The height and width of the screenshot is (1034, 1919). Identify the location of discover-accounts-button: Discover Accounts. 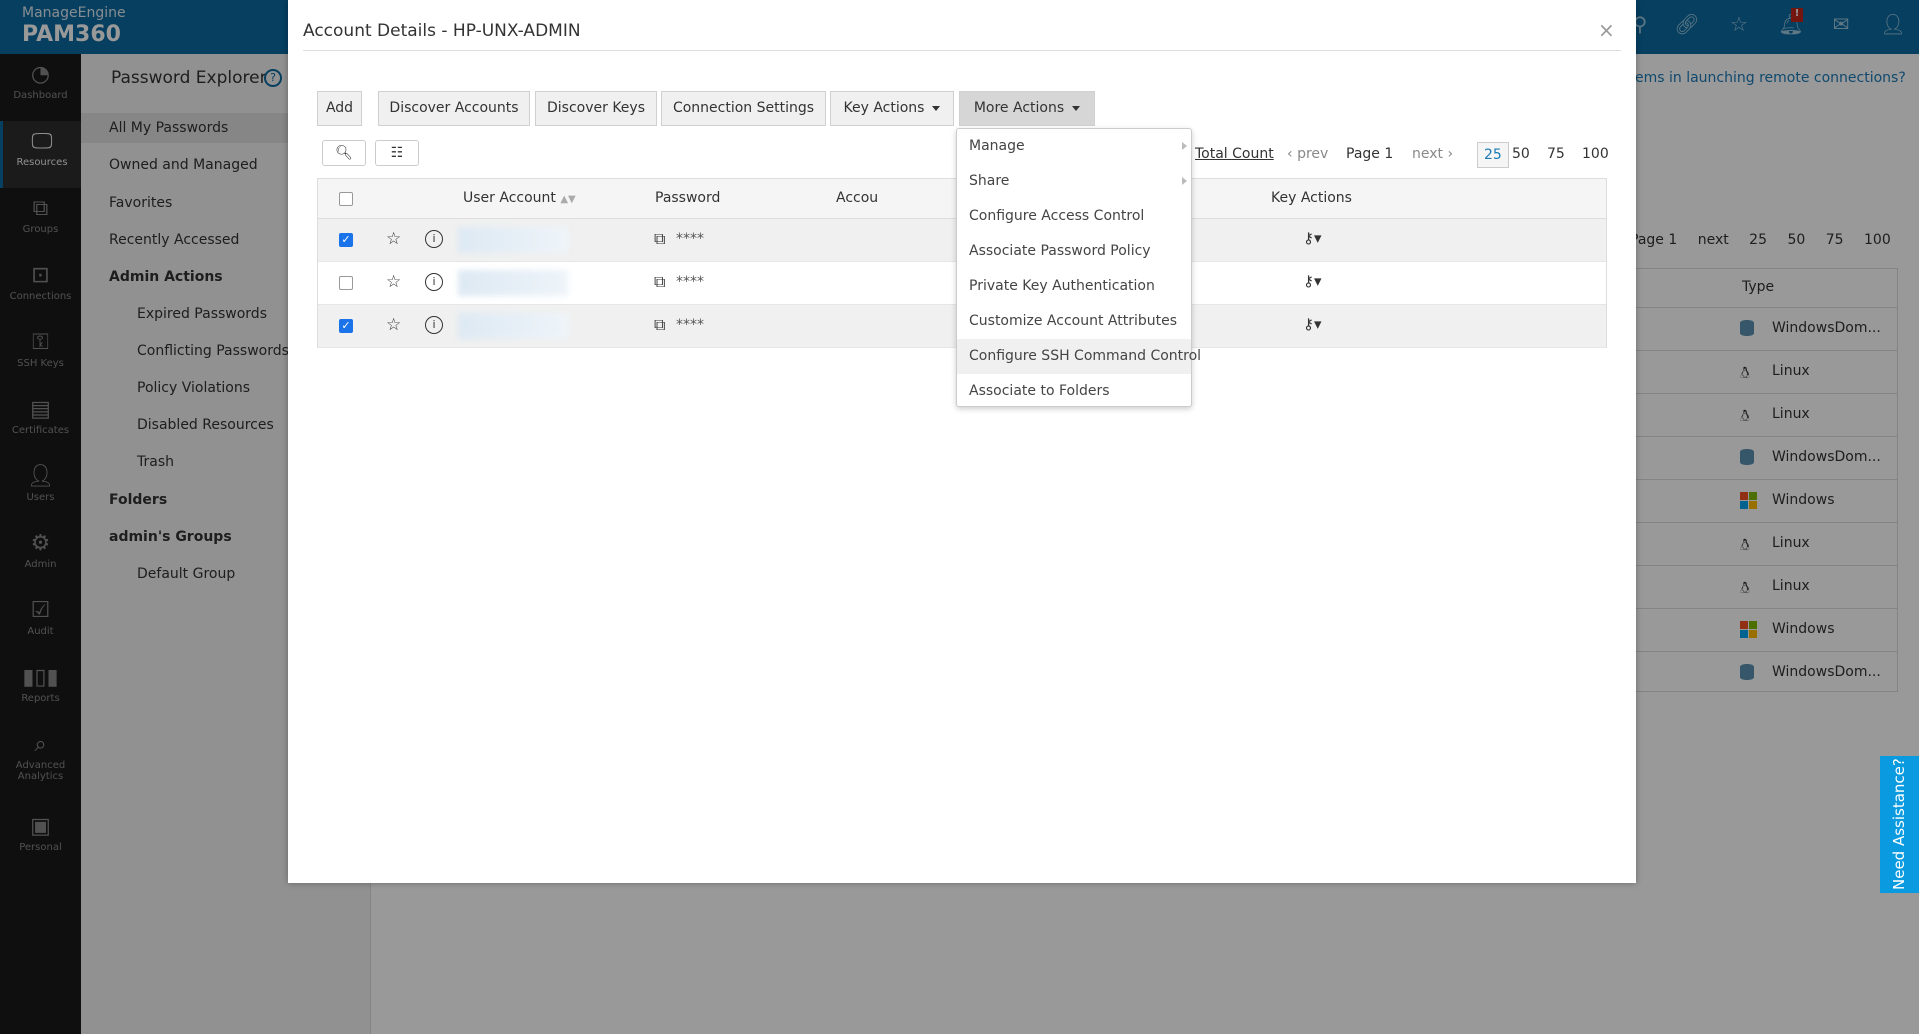
(454, 108).